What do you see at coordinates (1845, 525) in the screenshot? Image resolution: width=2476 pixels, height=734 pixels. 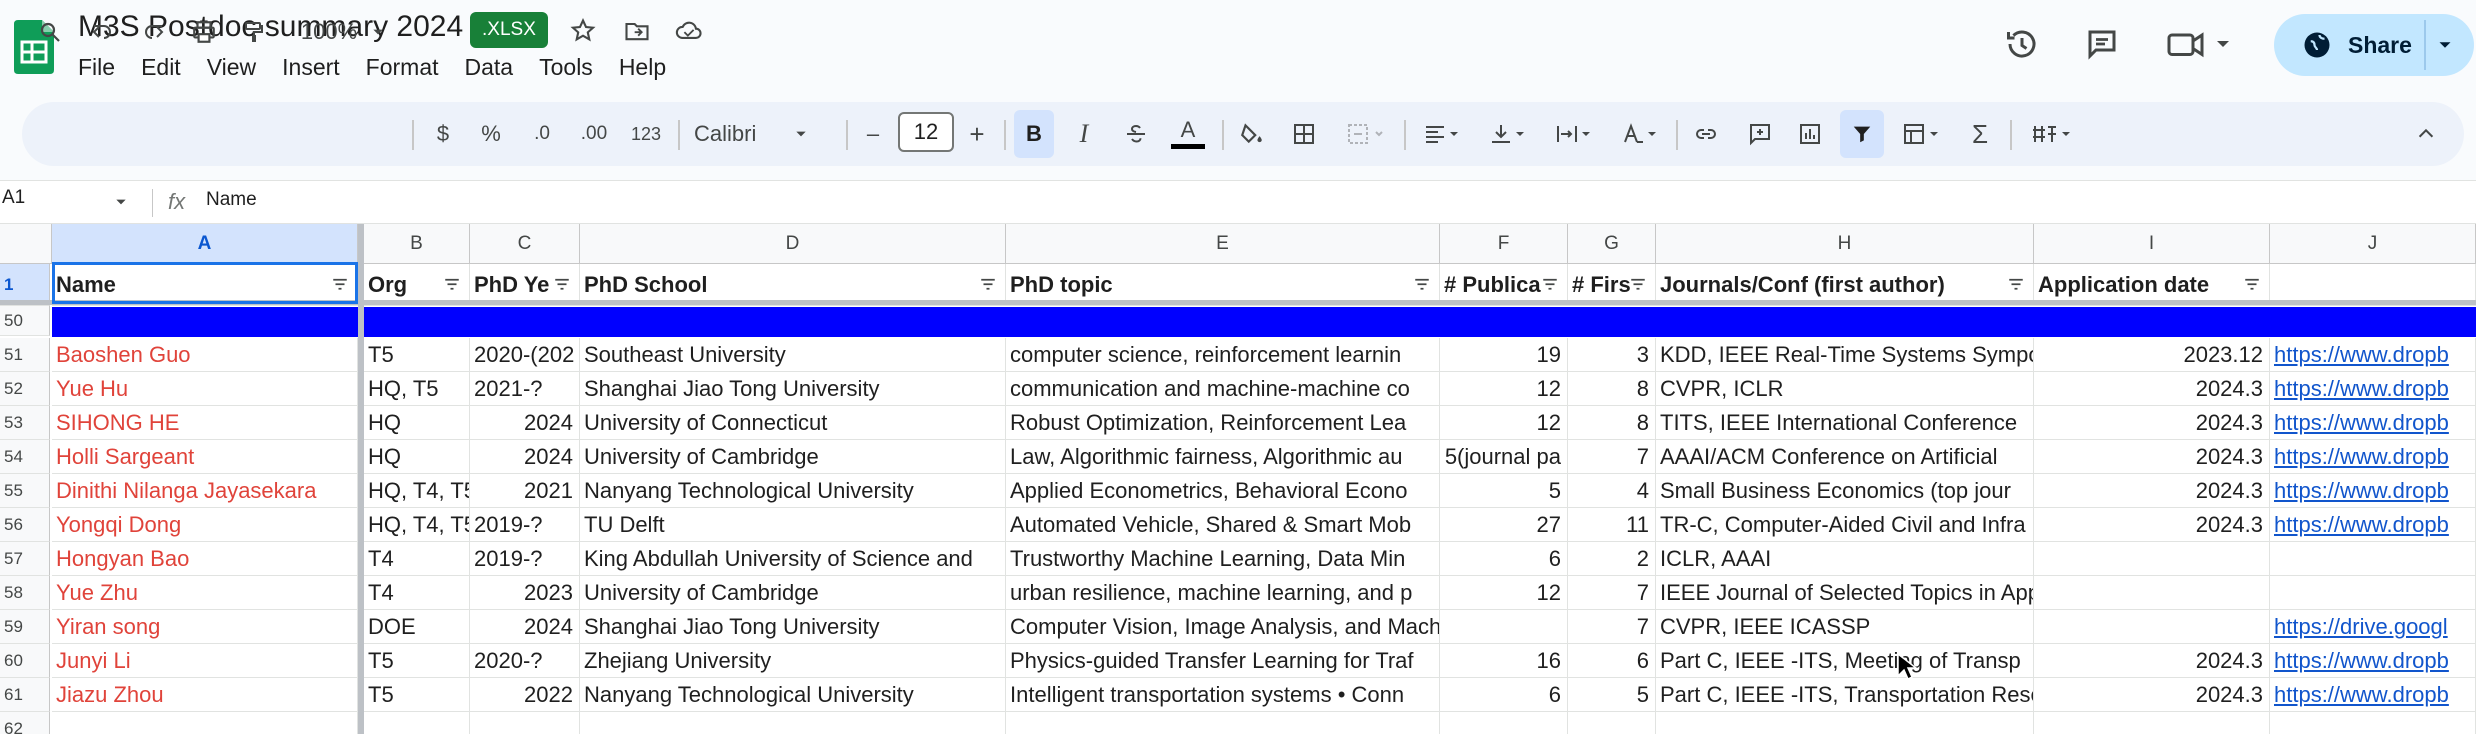 I see `table-cell: TR-C, Computer-Aided Civil and Infra` at bounding box center [1845, 525].